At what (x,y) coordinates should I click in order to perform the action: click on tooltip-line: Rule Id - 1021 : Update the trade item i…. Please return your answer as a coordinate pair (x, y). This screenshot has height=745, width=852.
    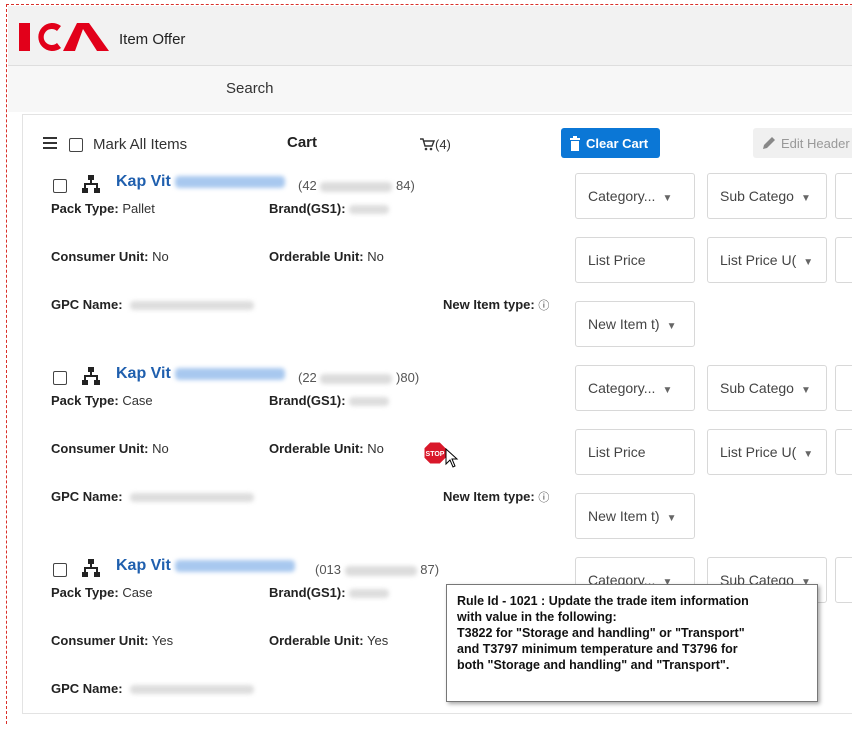
    Looking at the image, I should click on (603, 601).